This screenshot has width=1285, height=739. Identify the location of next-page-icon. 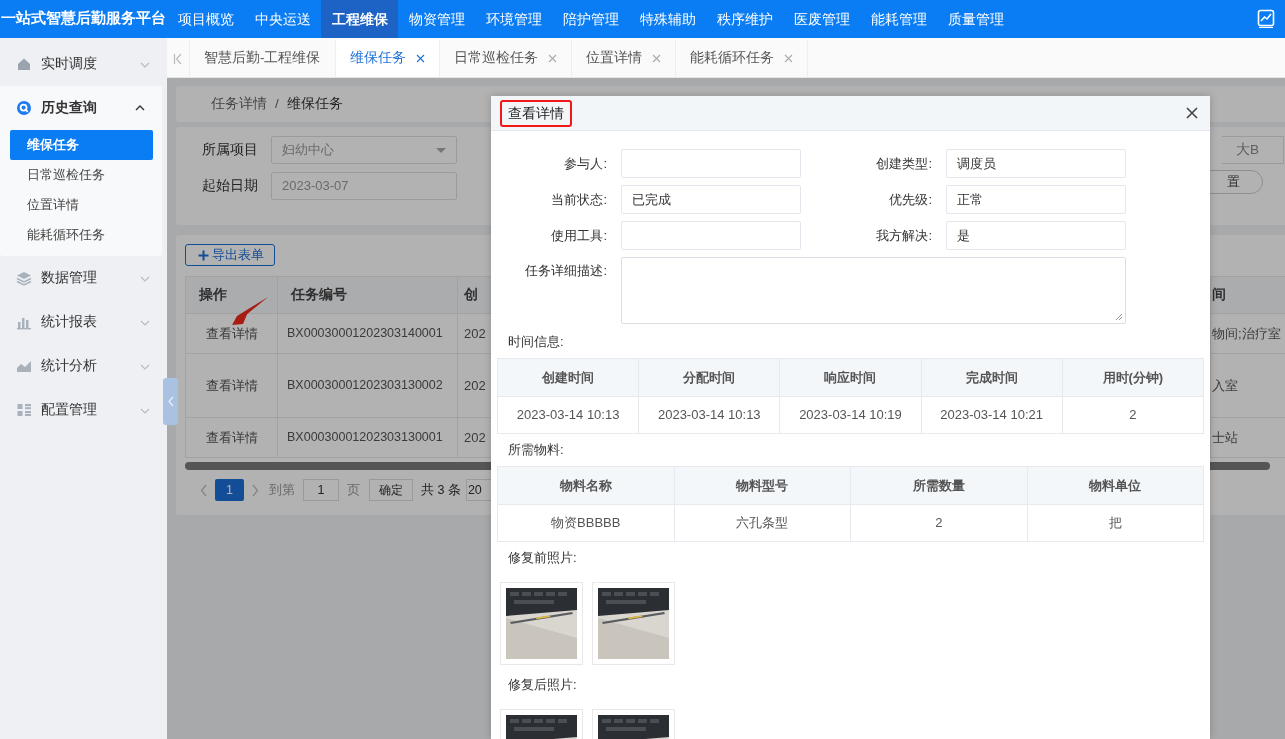
(255, 490).